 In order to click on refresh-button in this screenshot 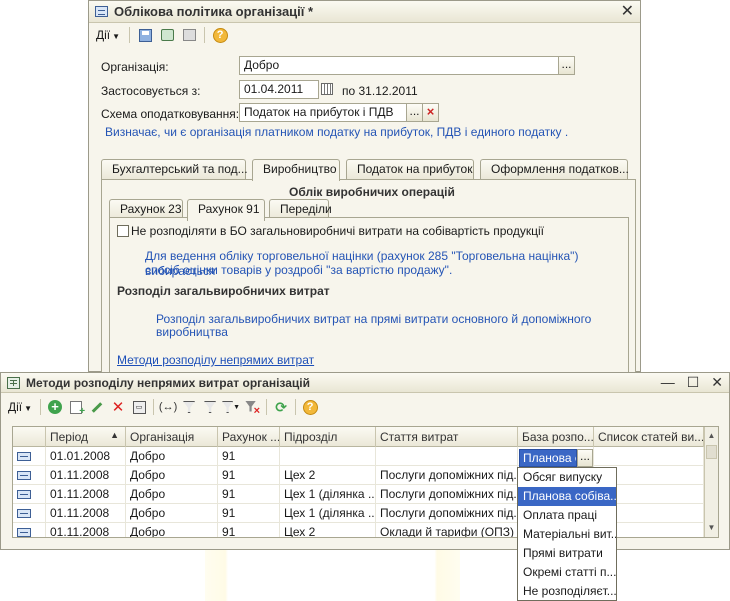, I will do `click(167, 35)`.